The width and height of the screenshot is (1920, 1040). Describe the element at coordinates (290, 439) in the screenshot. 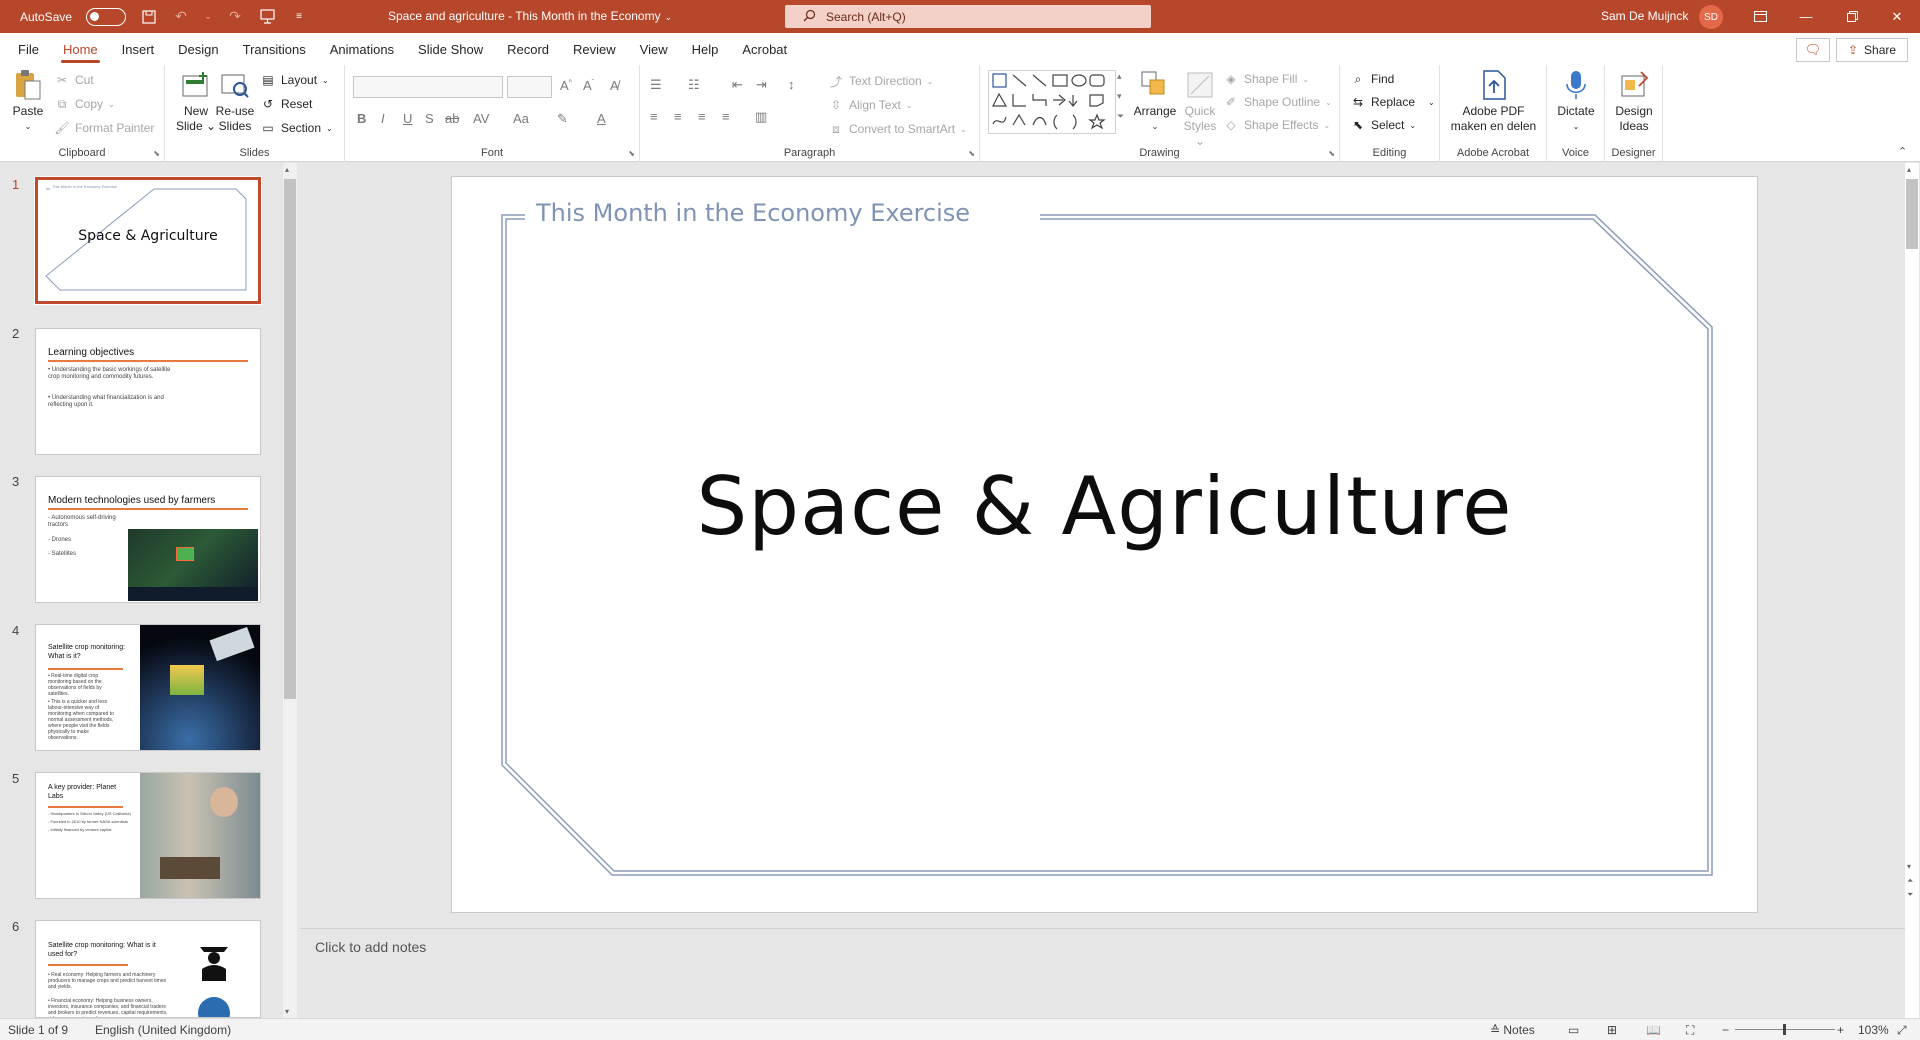

I see `scroll-thumb` at that location.